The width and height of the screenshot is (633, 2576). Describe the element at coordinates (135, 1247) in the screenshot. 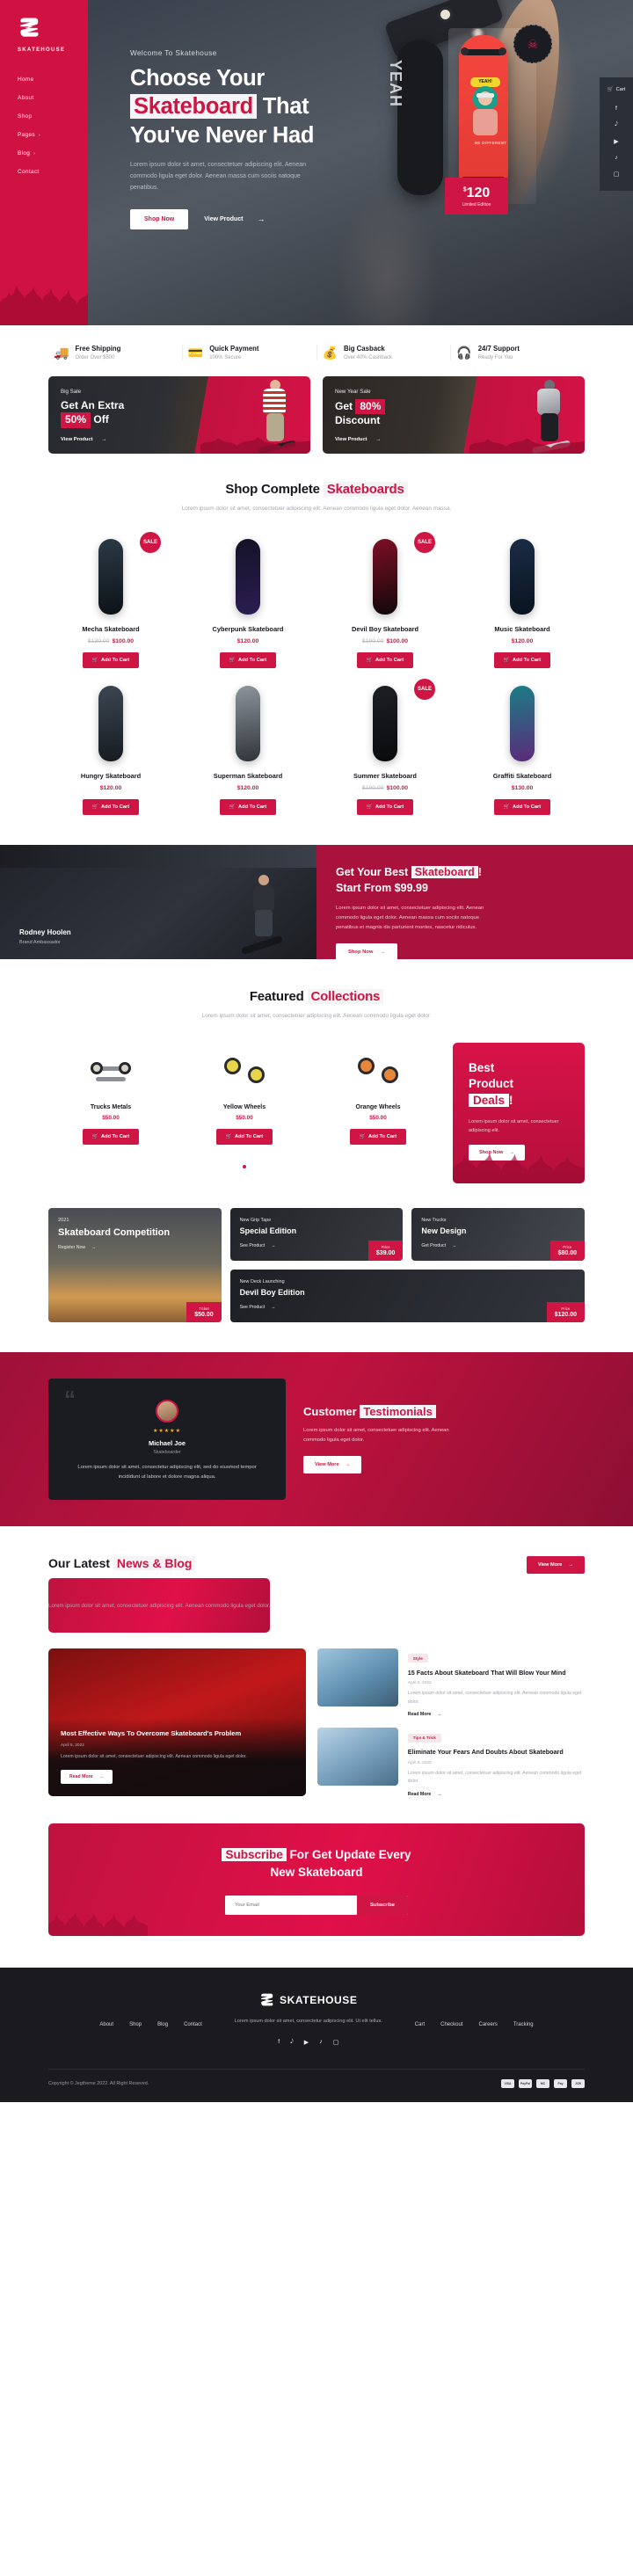

I see `tile-link: Register Now →` at that location.